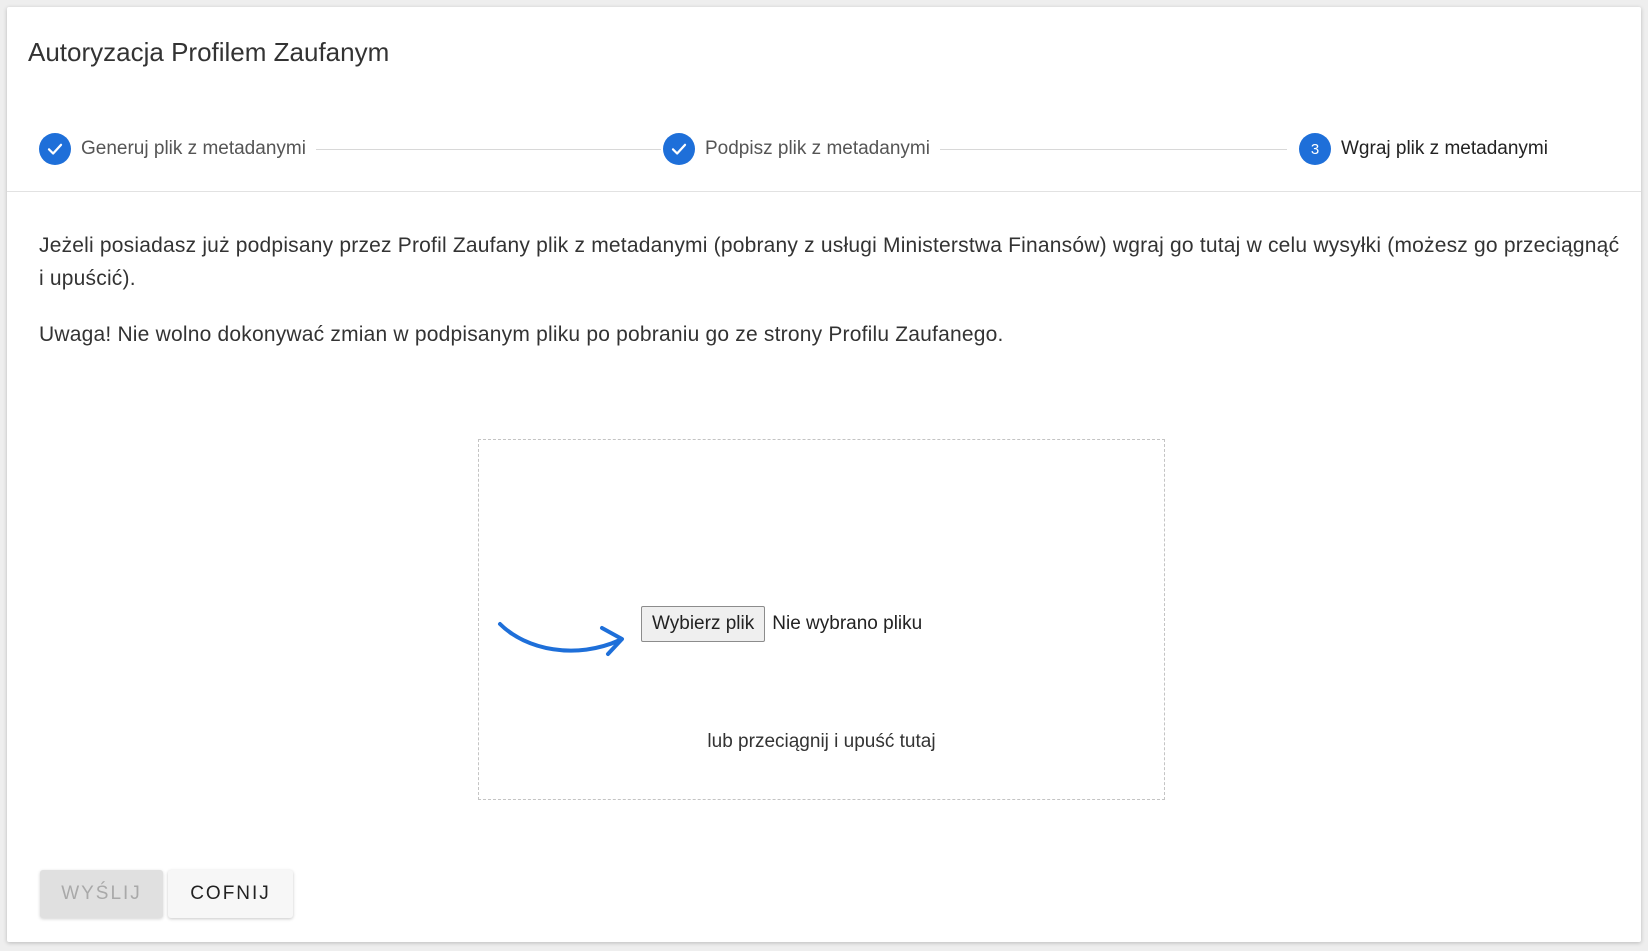 Image resolution: width=1648 pixels, height=951 pixels. Describe the element at coordinates (821, 741) in the screenshot. I see `drop-hint-text: lub przeciągnij i upuść tutaj` at that location.